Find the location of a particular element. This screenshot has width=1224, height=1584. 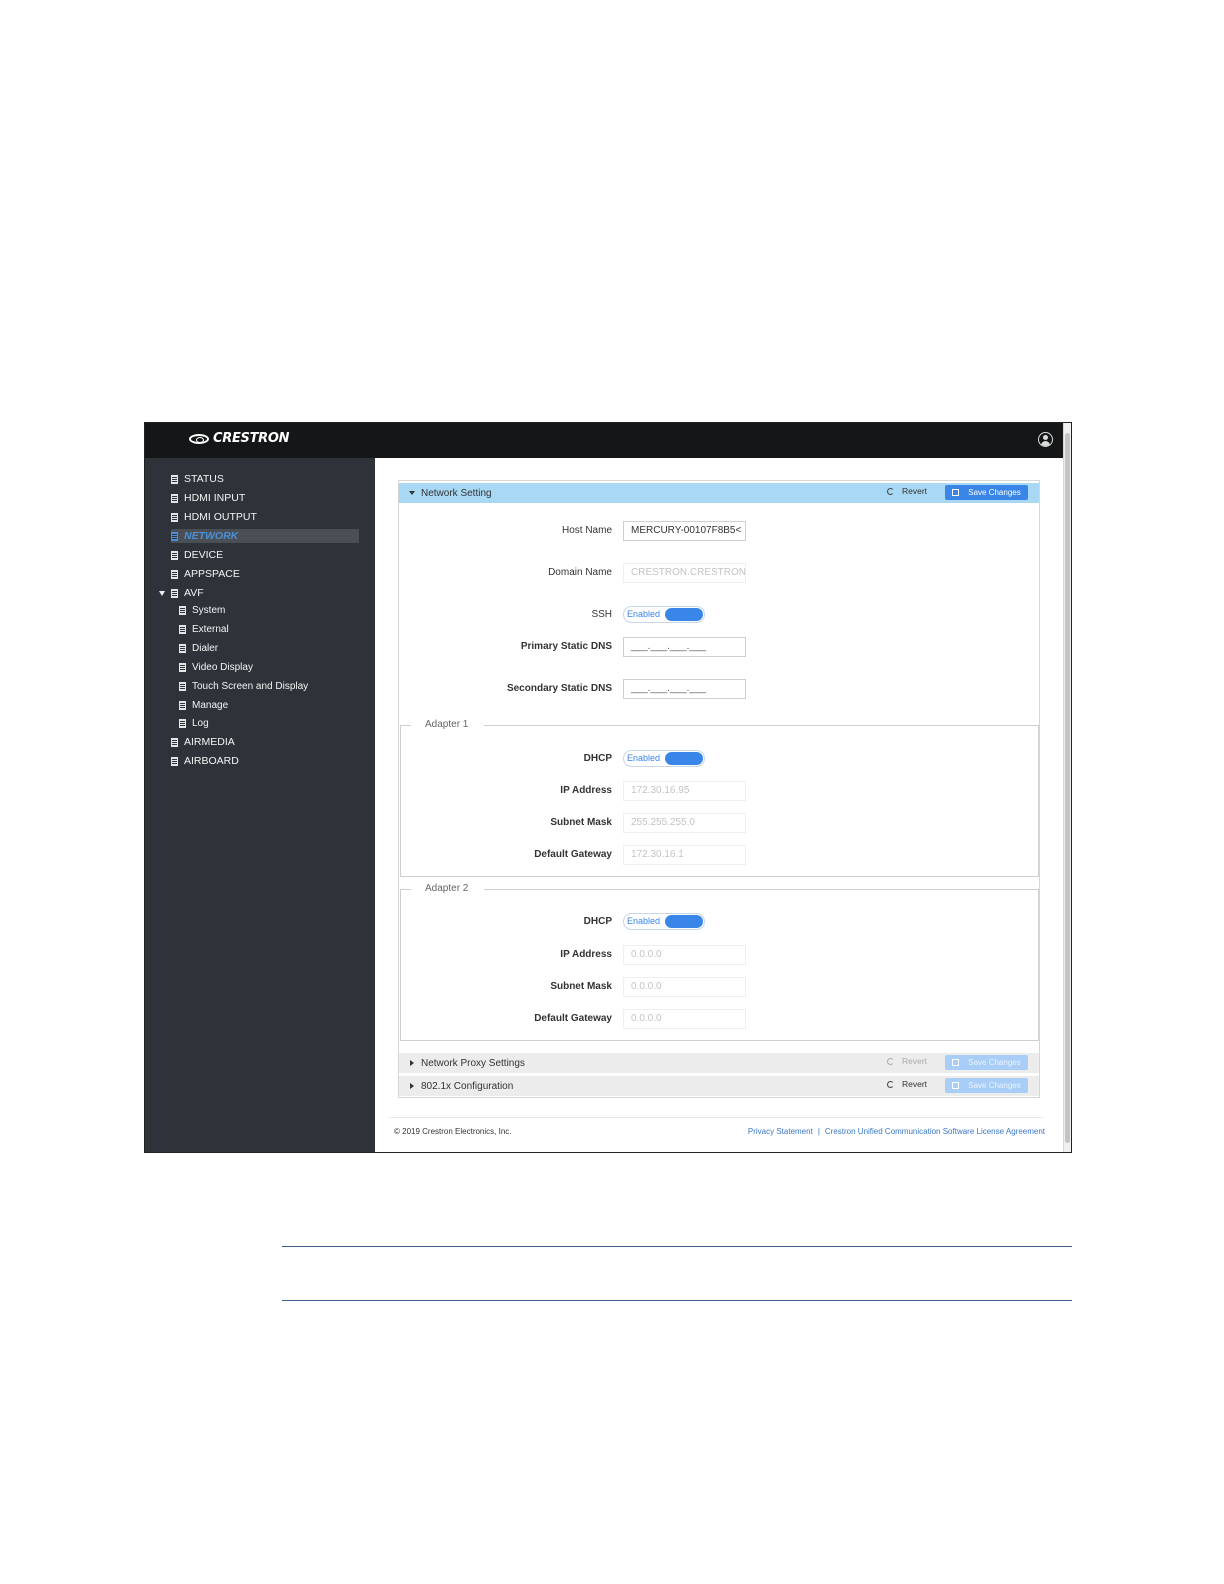

sidebar-item-dialer: Dialer is located at coordinates (198, 648).